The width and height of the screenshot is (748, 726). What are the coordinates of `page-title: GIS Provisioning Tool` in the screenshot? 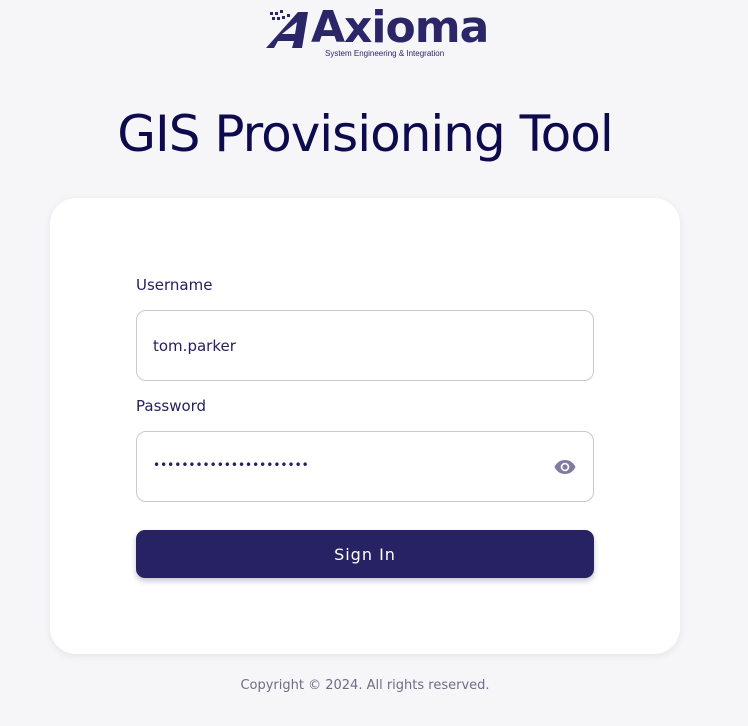 It's located at (365, 134).